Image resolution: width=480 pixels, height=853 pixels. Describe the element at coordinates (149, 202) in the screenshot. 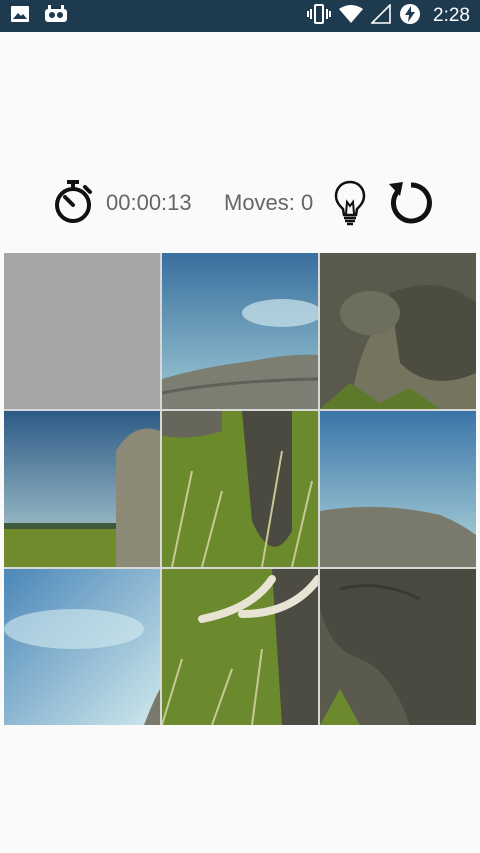

I see `timer-display: 00:00:13` at that location.